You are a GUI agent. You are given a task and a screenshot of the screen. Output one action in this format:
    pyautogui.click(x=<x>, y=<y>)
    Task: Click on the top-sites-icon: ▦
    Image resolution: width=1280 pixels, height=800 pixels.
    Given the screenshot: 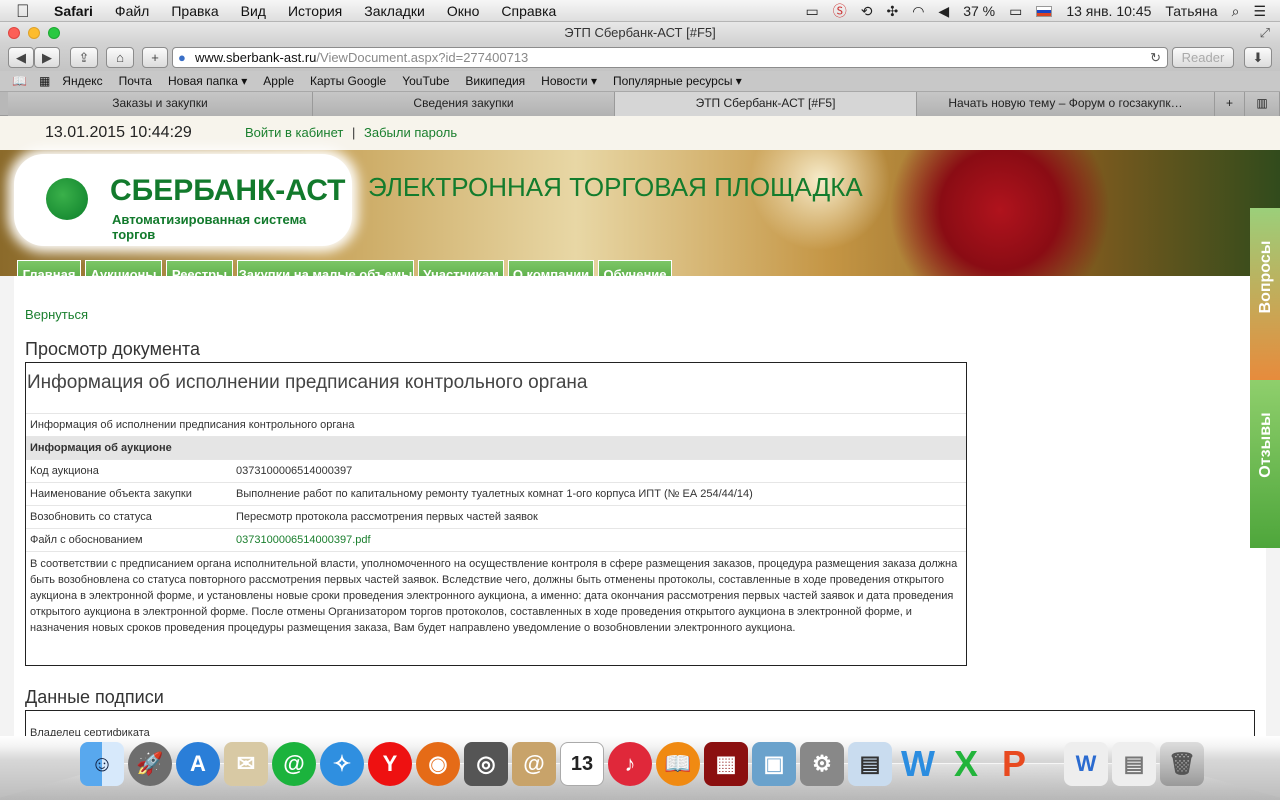 What is the action you would take?
    pyautogui.click(x=44, y=81)
    